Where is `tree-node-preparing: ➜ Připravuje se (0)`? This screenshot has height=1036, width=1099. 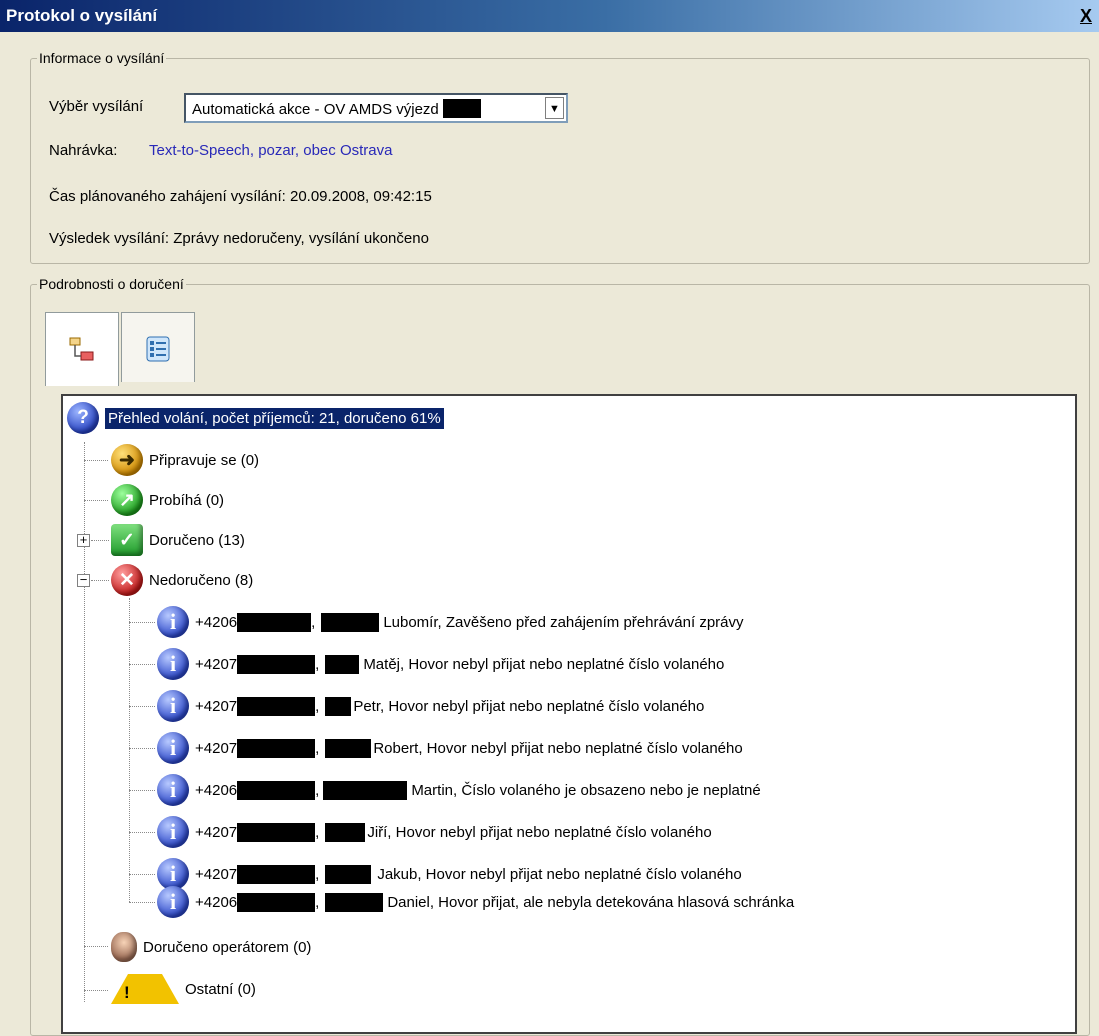
tree-node-preparing: ➜ Připravuje se (0) is located at coordinates (185, 460).